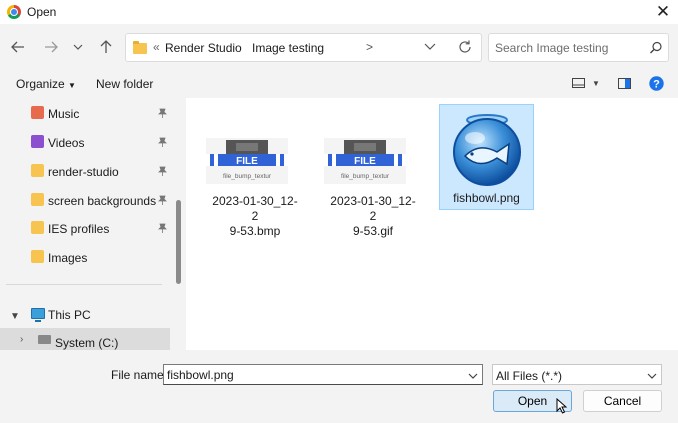 The height and width of the screenshot is (423, 678). I want to click on file-item-fishbowl: fishbowl.png, so click(486, 157).